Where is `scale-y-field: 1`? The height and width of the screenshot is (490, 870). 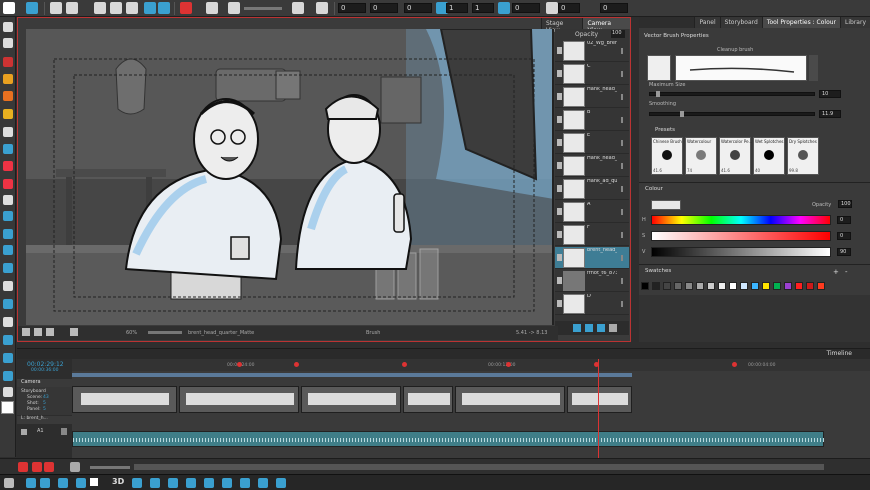 scale-y-field: 1 is located at coordinates (483, 8).